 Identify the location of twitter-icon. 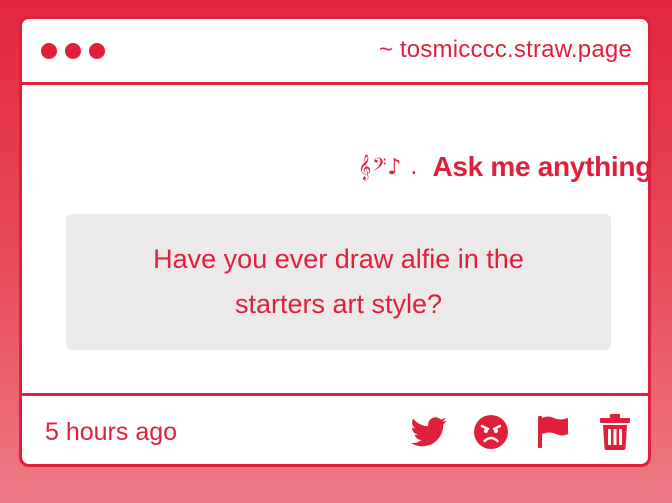
(429, 432).